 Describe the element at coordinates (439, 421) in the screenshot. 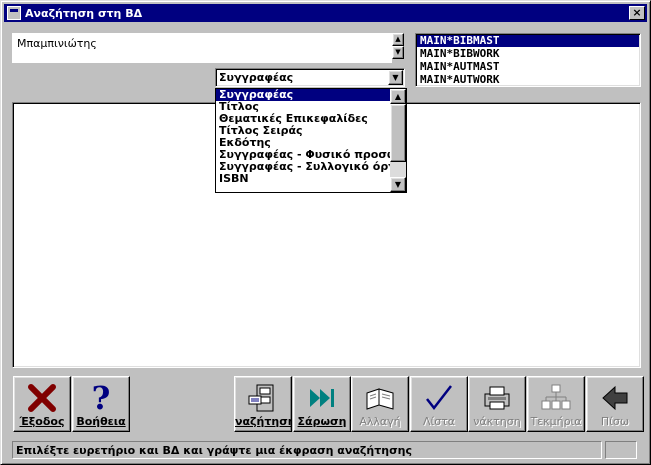

I see `list-label: Λίστα` at that location.